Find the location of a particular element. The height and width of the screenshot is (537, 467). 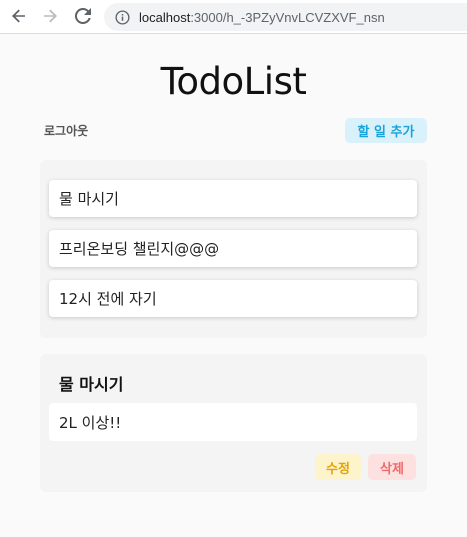

detail-content: 2L 이상!! is located at coordinates (233, 422).